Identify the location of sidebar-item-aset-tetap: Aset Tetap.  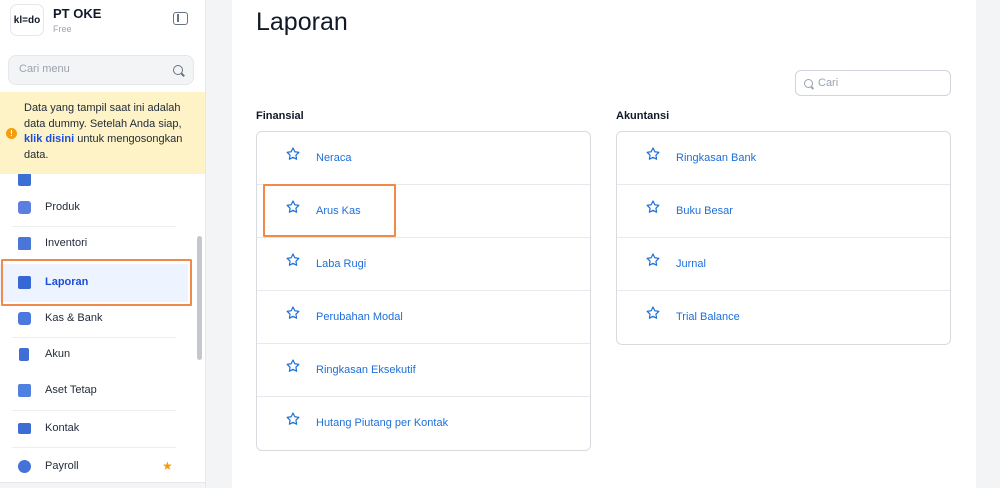
(94, 391).